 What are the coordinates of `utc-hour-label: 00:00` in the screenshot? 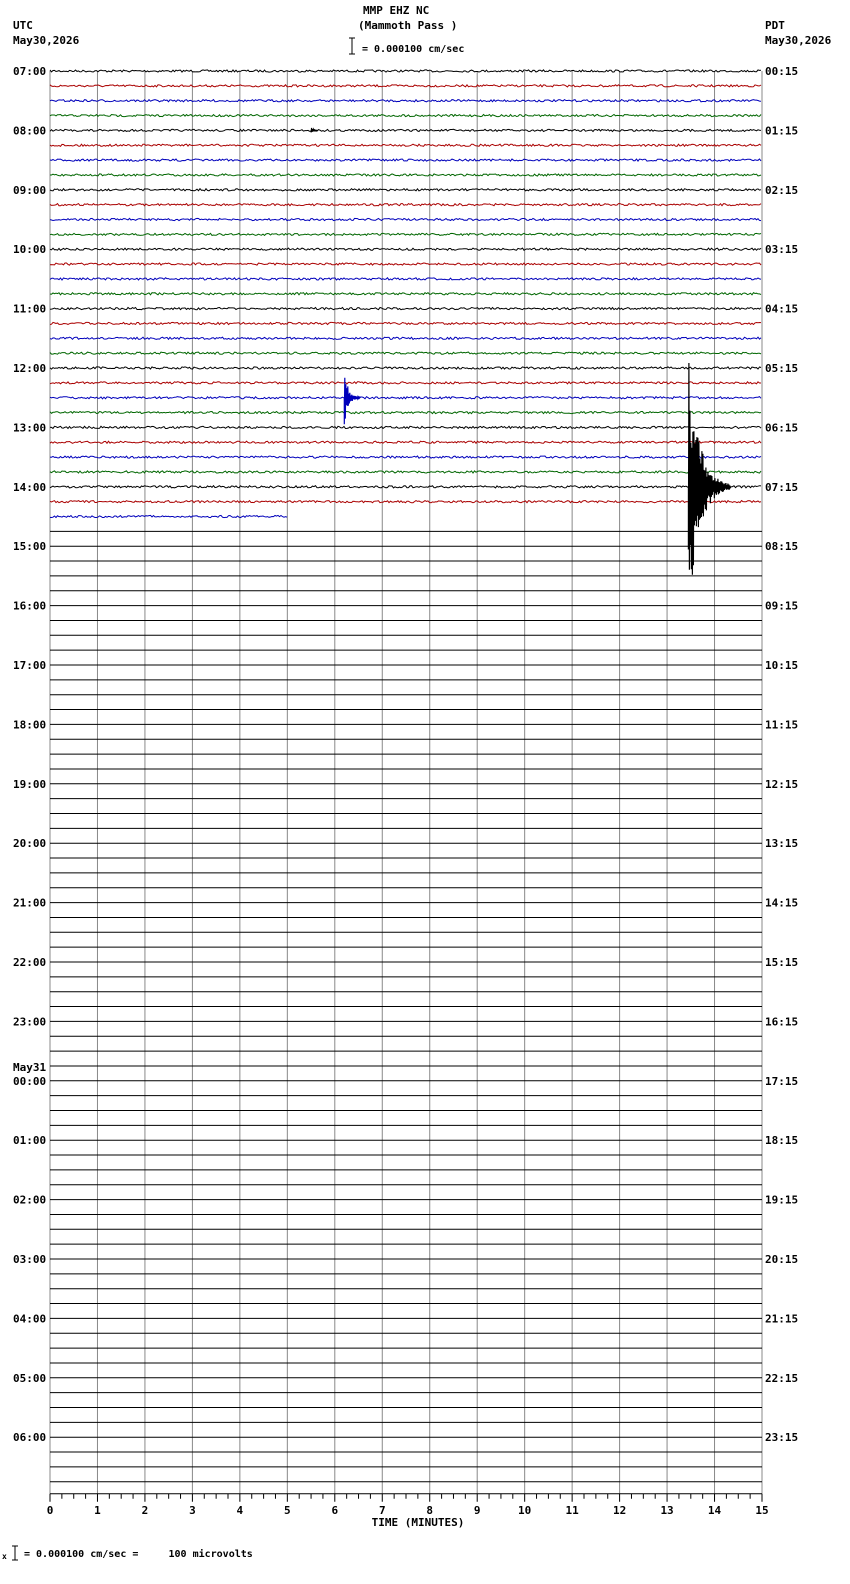 It's located at (29, 1081).